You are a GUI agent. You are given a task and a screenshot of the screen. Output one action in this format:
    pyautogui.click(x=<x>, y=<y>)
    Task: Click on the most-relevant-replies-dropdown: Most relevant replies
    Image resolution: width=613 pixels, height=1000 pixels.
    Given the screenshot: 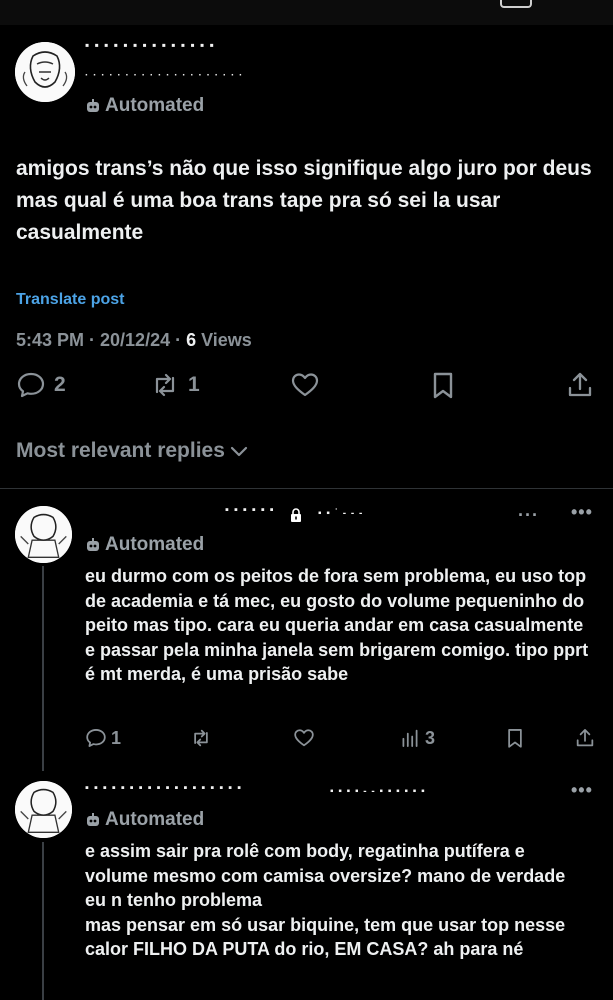 What is the action you would take?
    pyautogui.click(x=132, y=451)
    